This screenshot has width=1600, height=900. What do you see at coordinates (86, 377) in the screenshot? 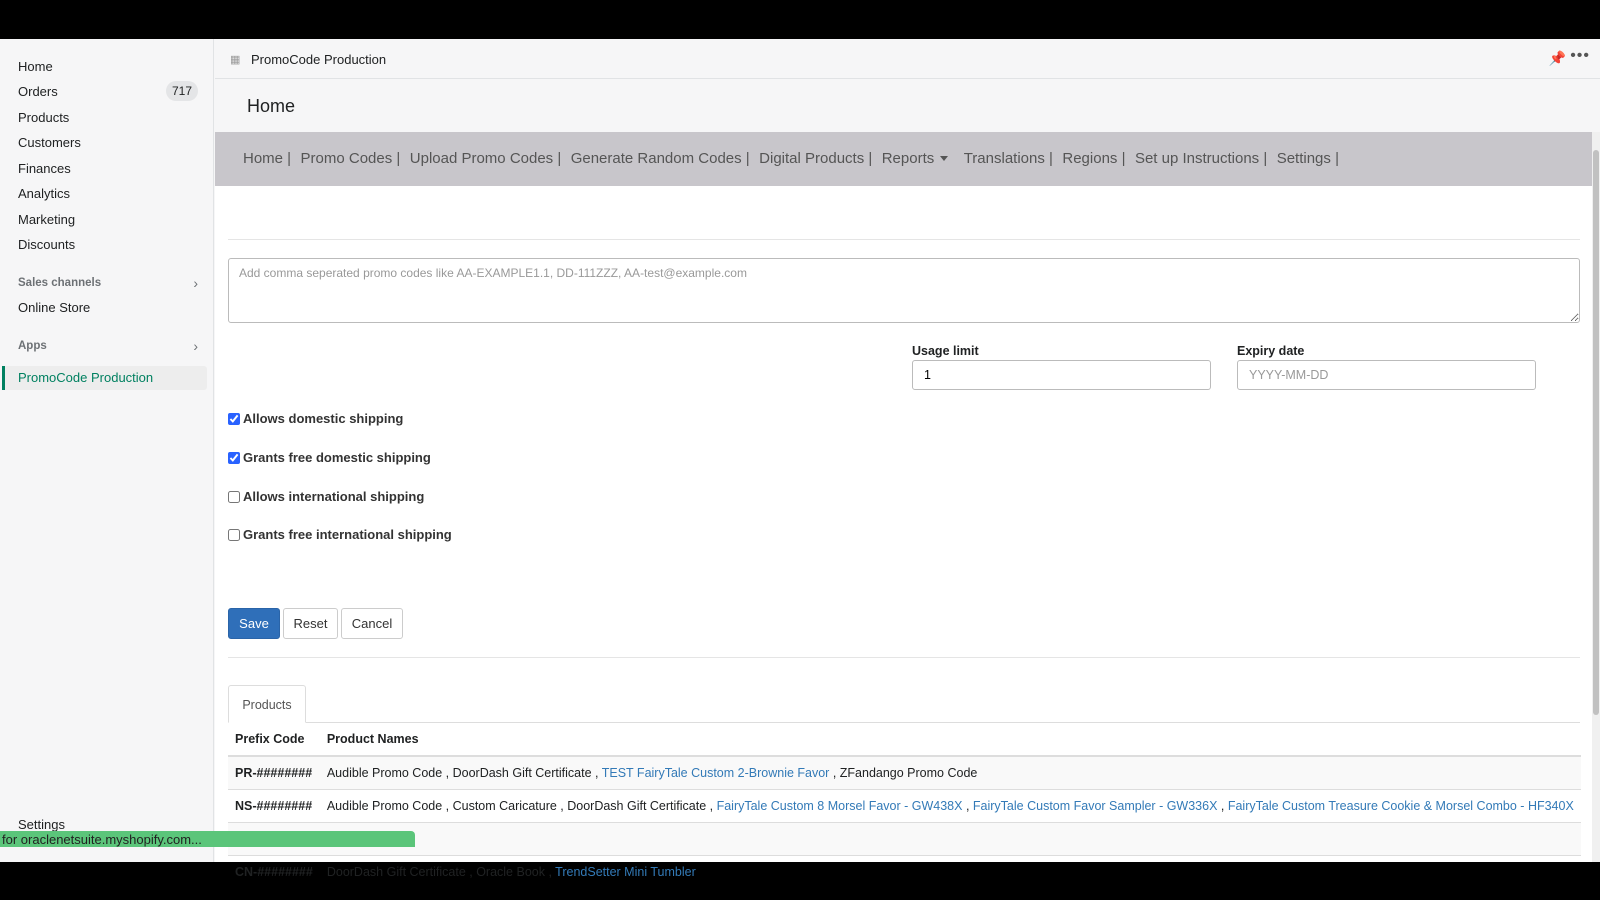
I see `active-app-label: PromoCode Production` at bounding box center [86, 377].